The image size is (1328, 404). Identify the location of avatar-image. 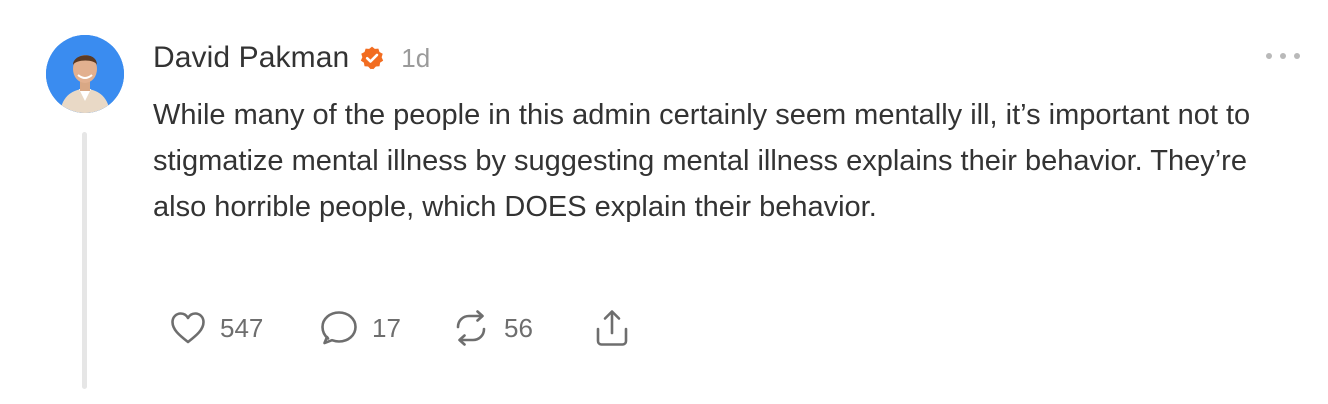
(85, 74).